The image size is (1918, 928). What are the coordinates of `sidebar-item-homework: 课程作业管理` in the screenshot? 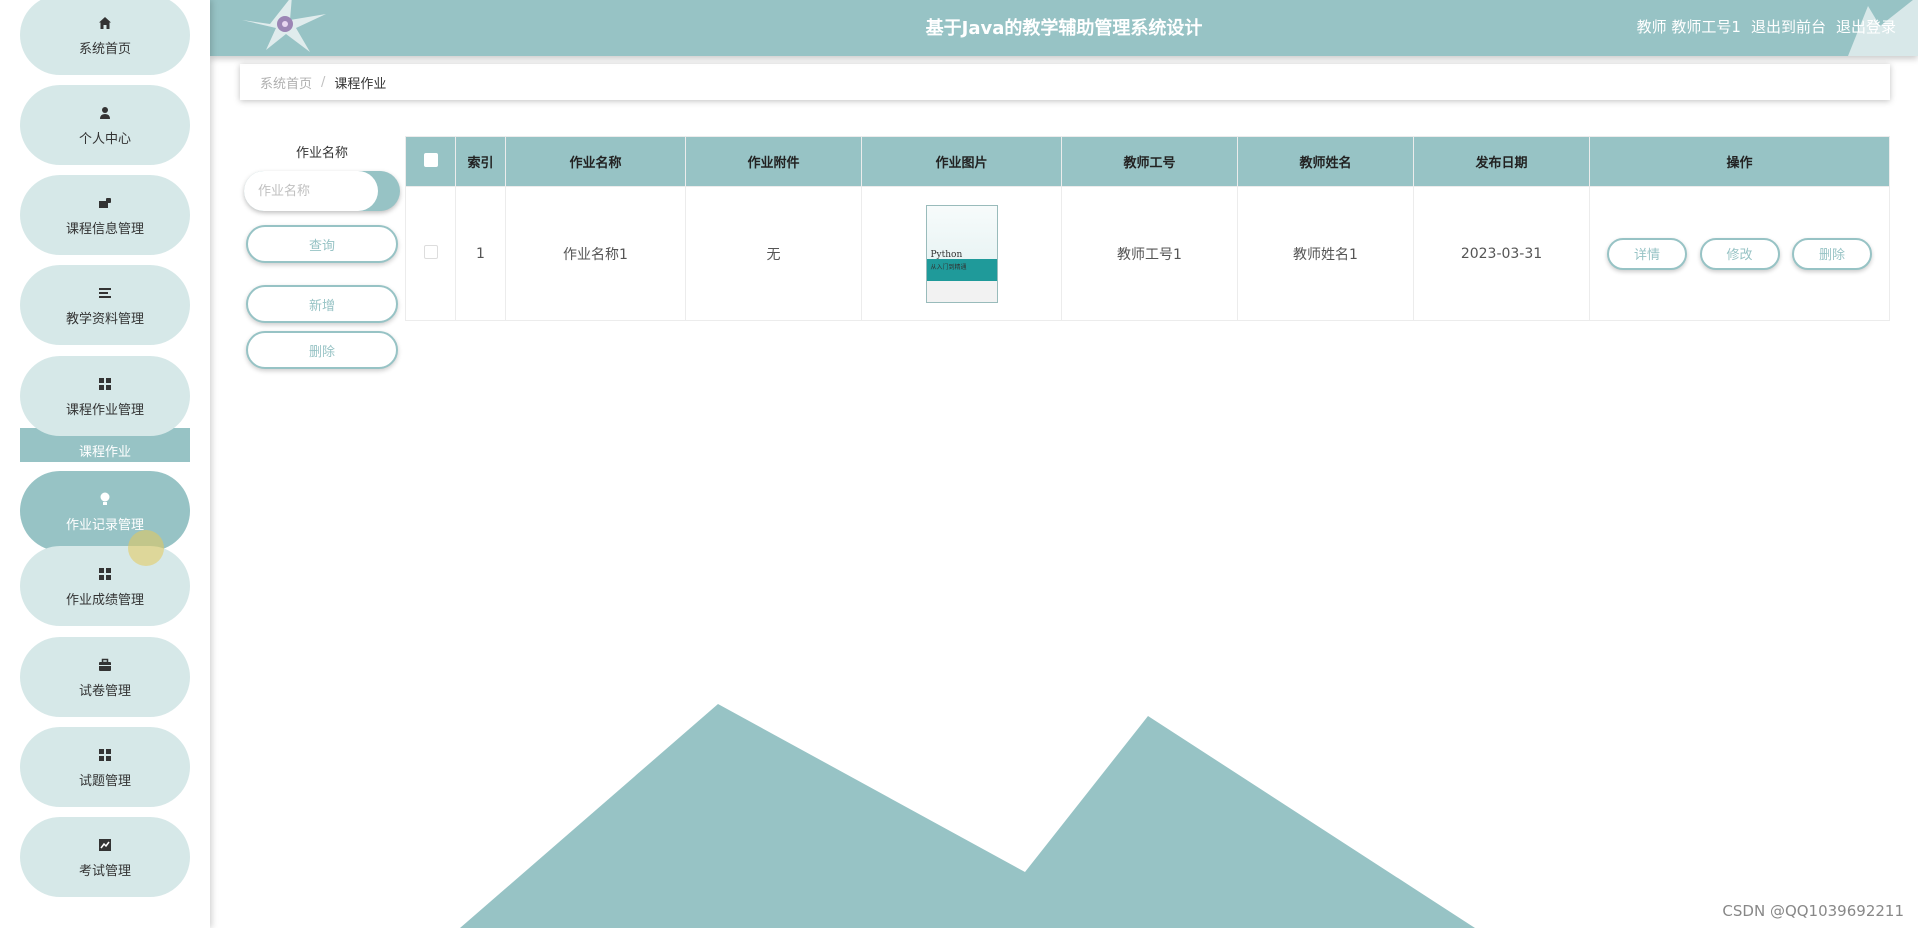 It's located at (105, 396).